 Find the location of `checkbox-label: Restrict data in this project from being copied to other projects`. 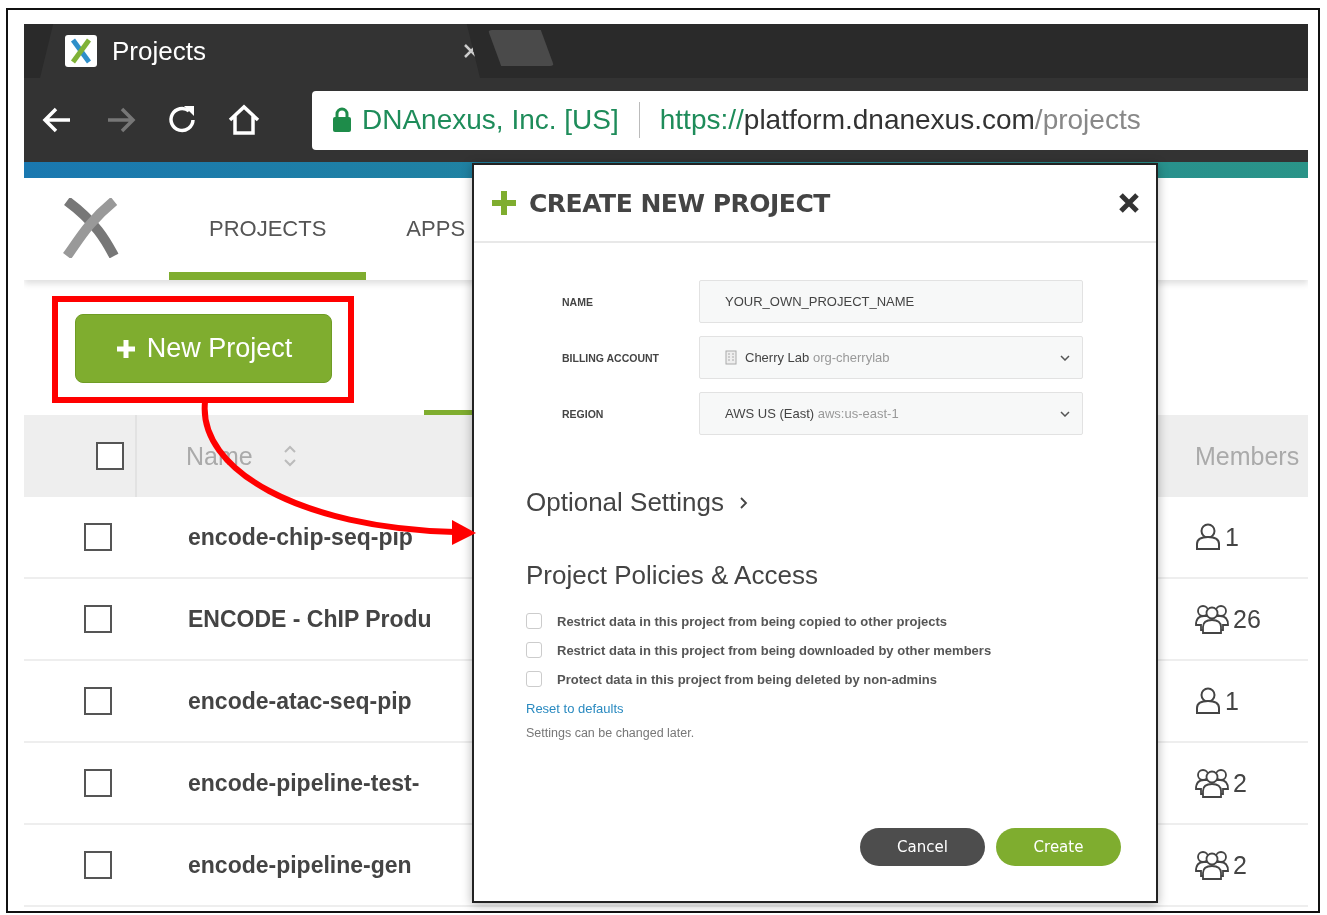

checkbox-label: Restrict data in this project from being copied to other projects is located at coordinates (752, 621).